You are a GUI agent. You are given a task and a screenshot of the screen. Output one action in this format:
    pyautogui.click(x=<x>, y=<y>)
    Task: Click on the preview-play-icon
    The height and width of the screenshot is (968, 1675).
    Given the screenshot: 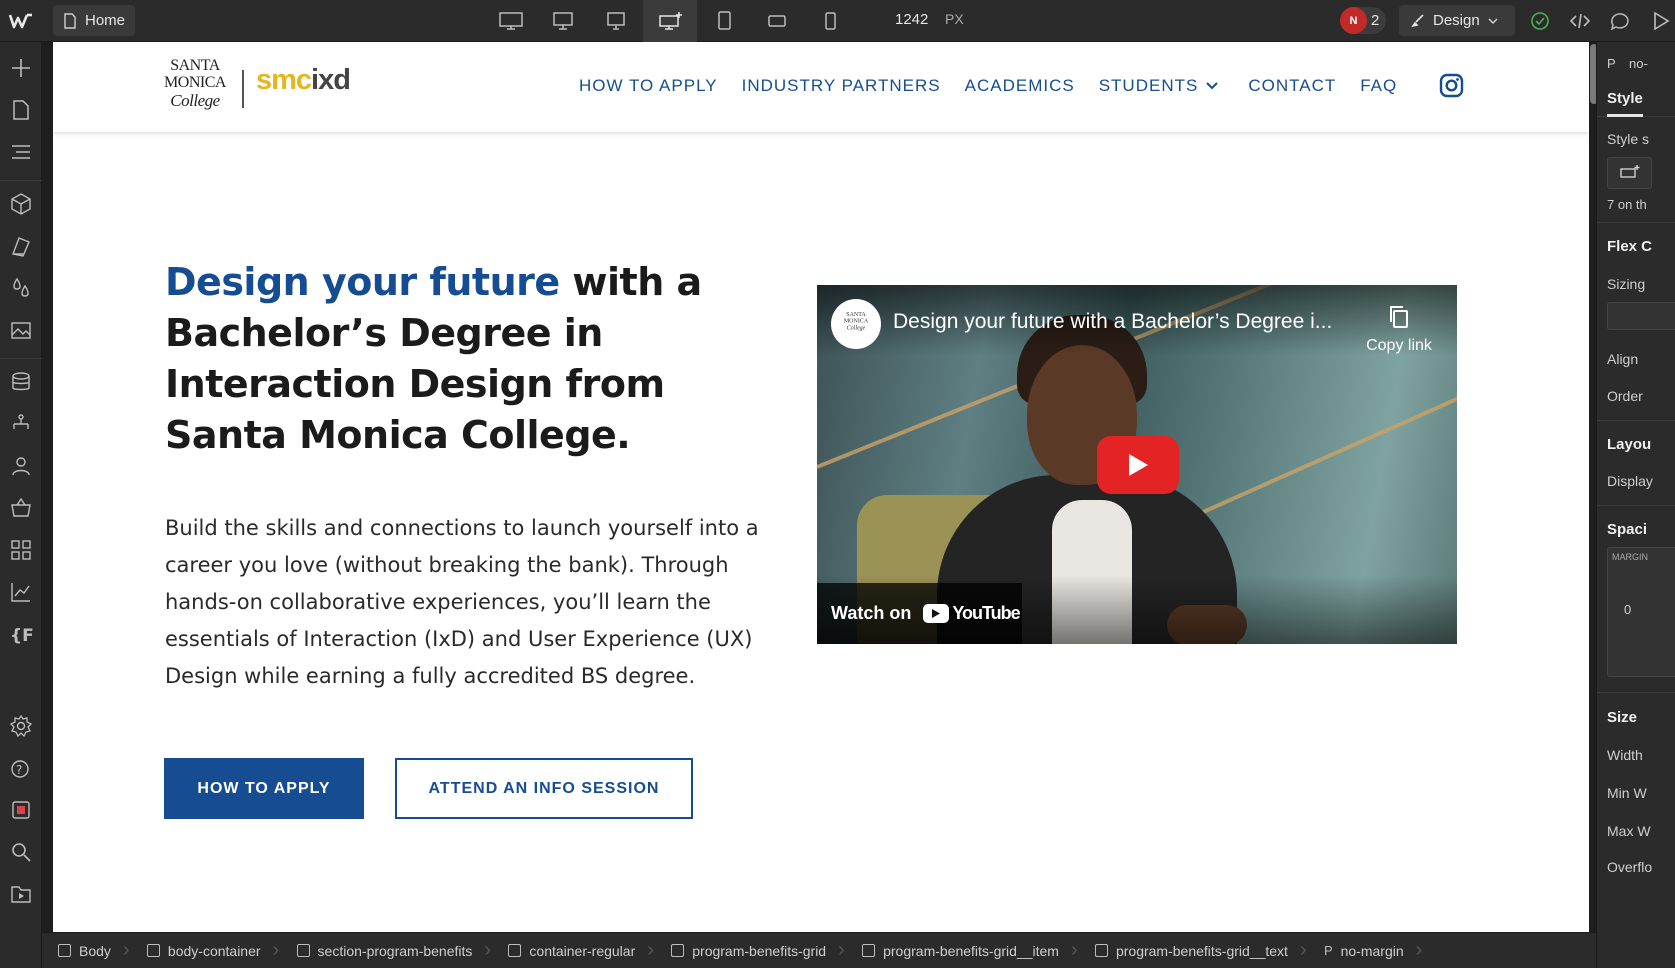 What is the action you would take?
    pyautogui.click(x=1661, y=21)
    